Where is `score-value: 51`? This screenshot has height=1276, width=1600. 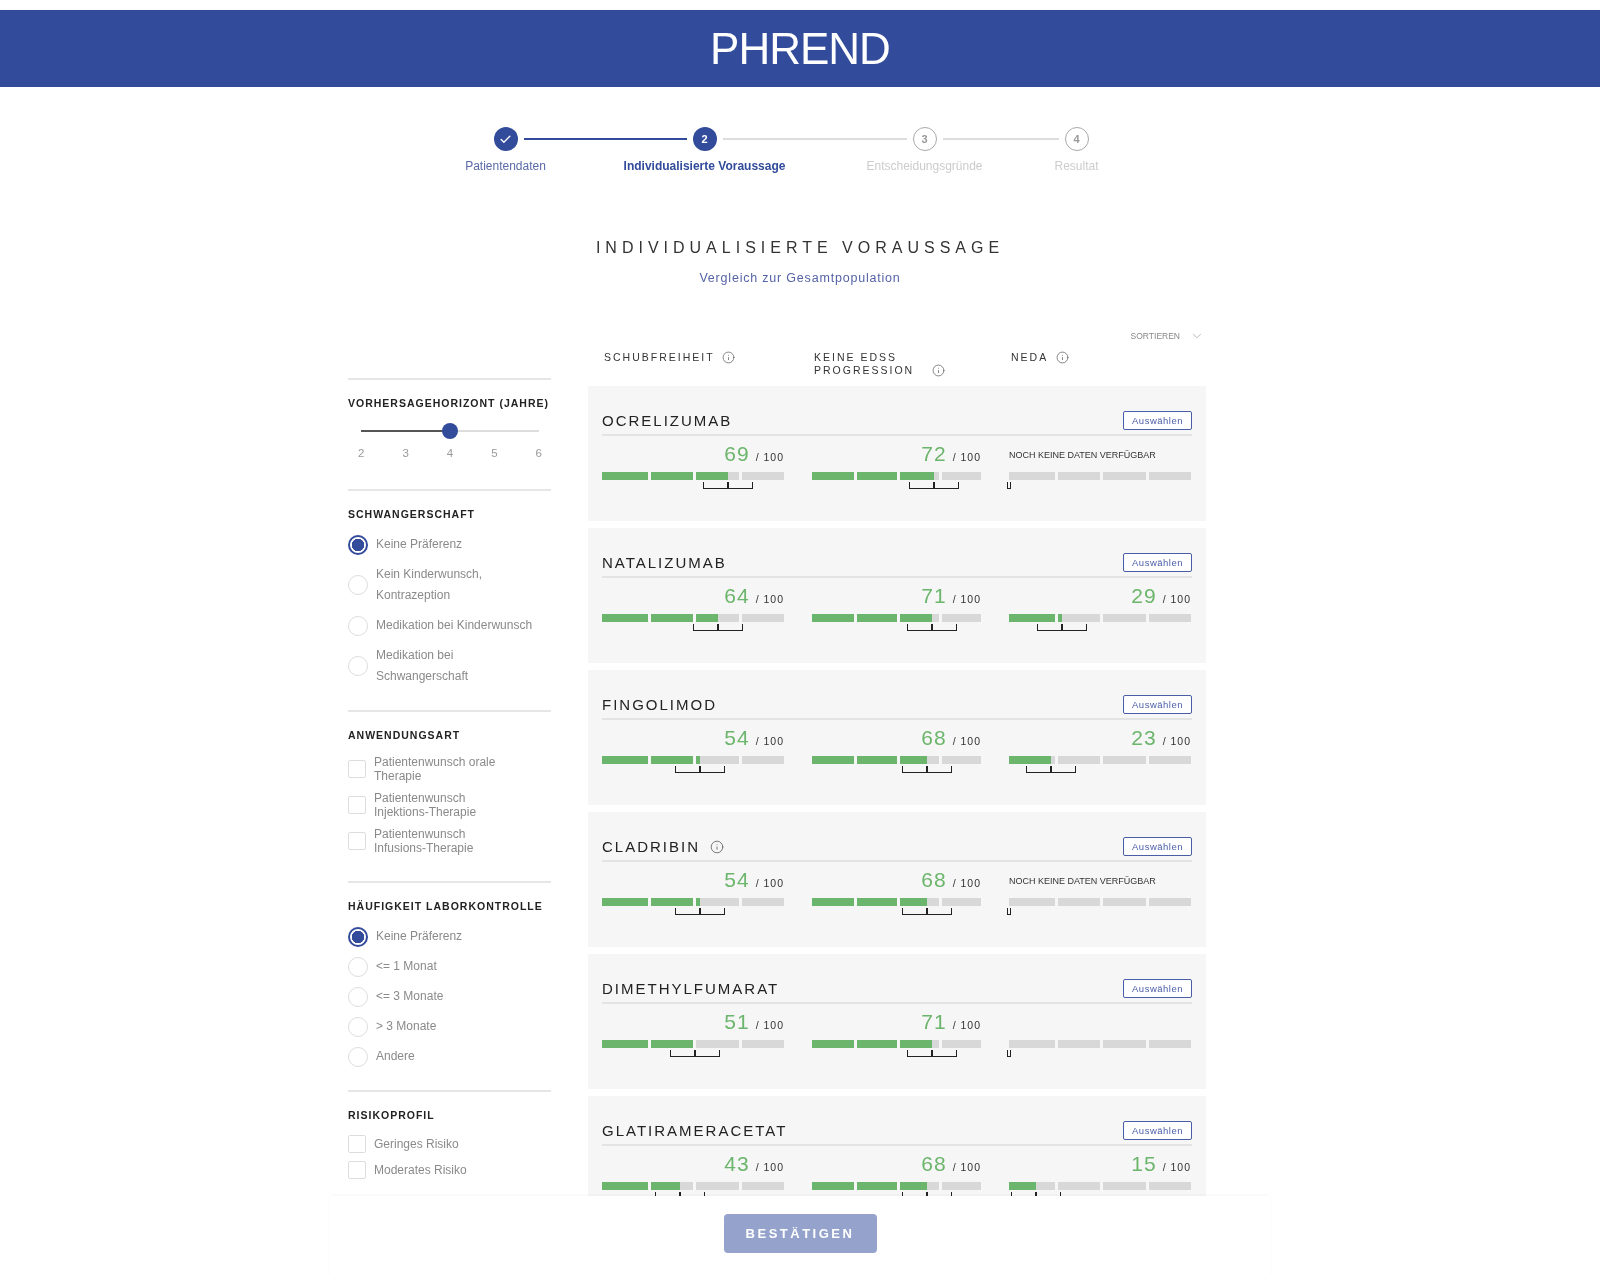
score-value: 51 is located at coordinates (737, 1022).